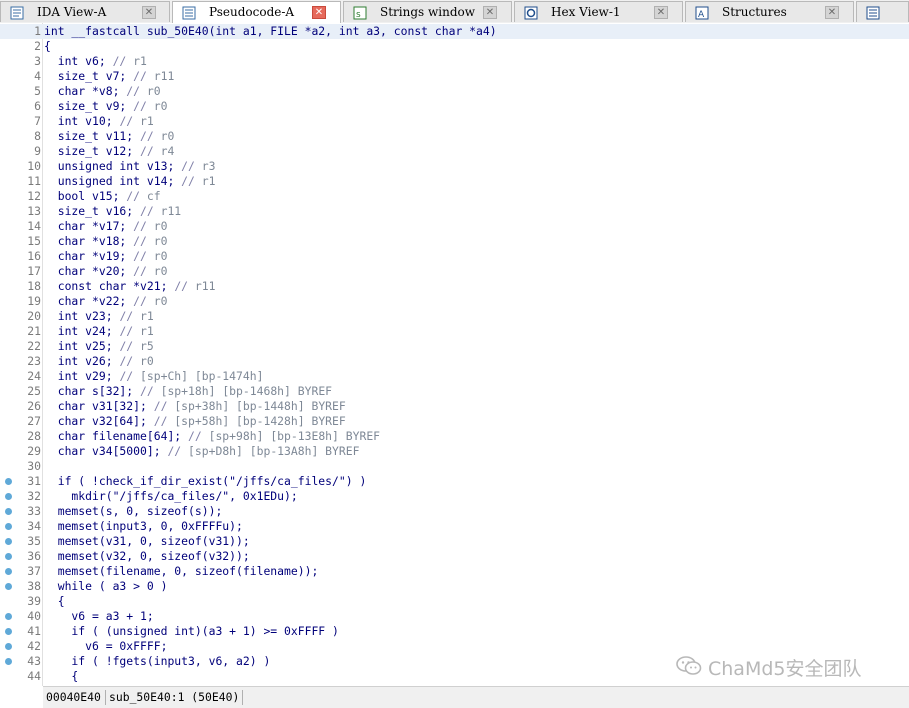 The width and height of the screenshot is (909, 708). Describe the element at coordinates (34, 526) in the screenshot. I see `line-number: 34` at that location.